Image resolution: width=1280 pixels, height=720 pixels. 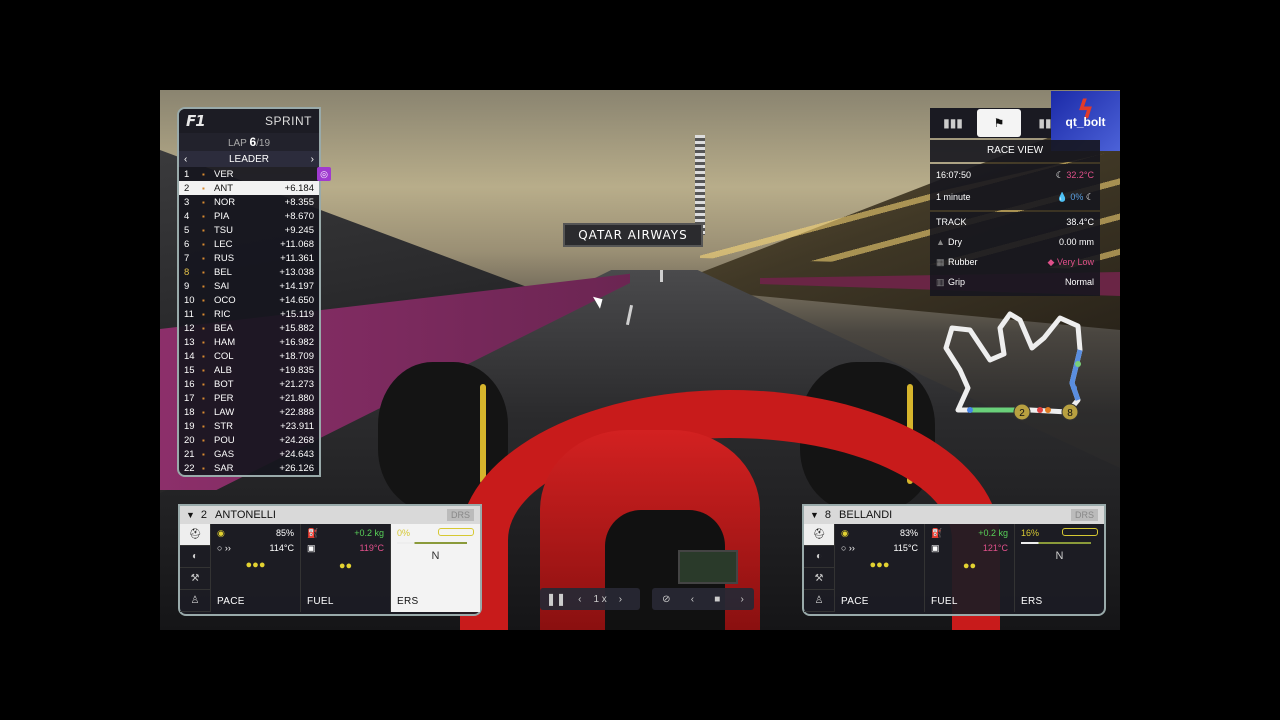 What do you see at coordinates (249, 342) in the screenshot?
I see `leaderboard-row: 13 ▪ HAM +16.982` at bounding box center [249, 342].